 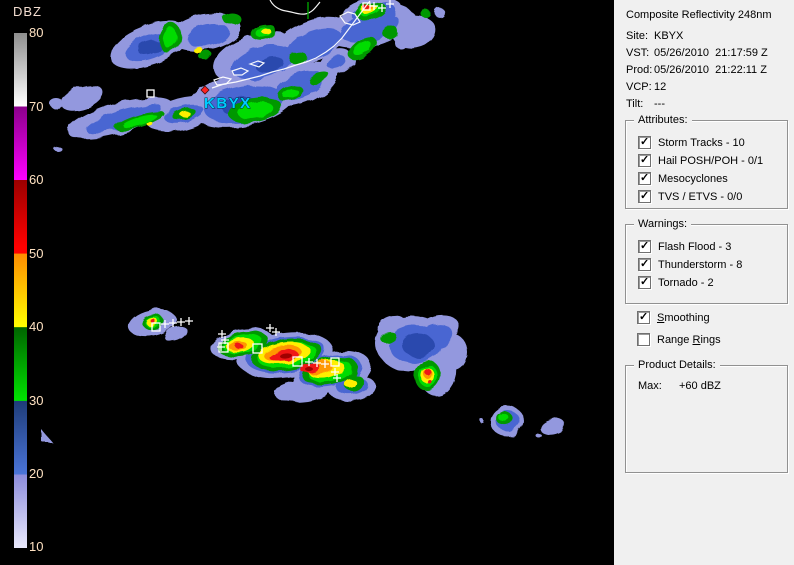 What do you see at coordinates (711, 53) in the screenshot?
I see `info-value: 05/26/2010 21:17:59 Z` at bounding box center [711, 53].